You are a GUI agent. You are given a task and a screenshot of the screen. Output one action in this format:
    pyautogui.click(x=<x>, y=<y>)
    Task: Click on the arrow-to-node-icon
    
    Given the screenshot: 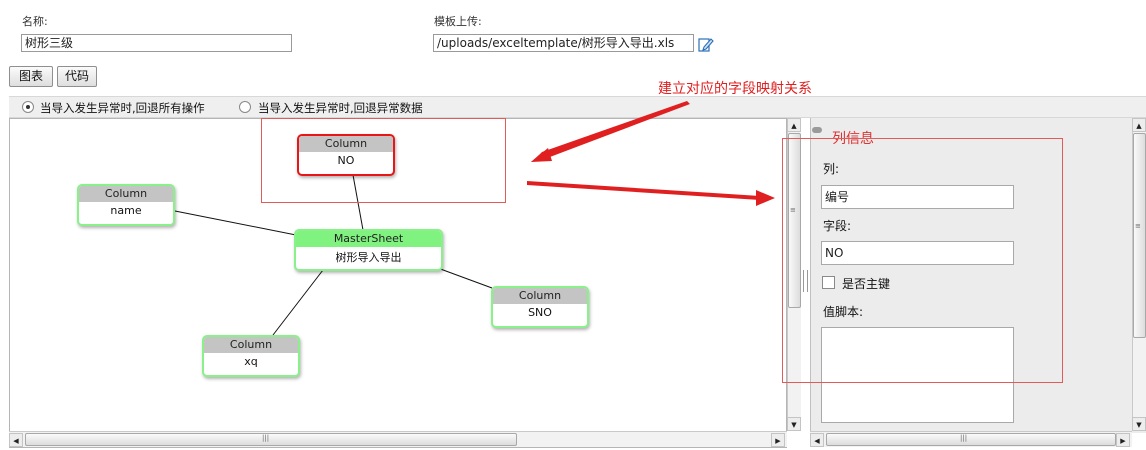 What is the action you would take?
    pyautogui.click(x=610, y=131)
    